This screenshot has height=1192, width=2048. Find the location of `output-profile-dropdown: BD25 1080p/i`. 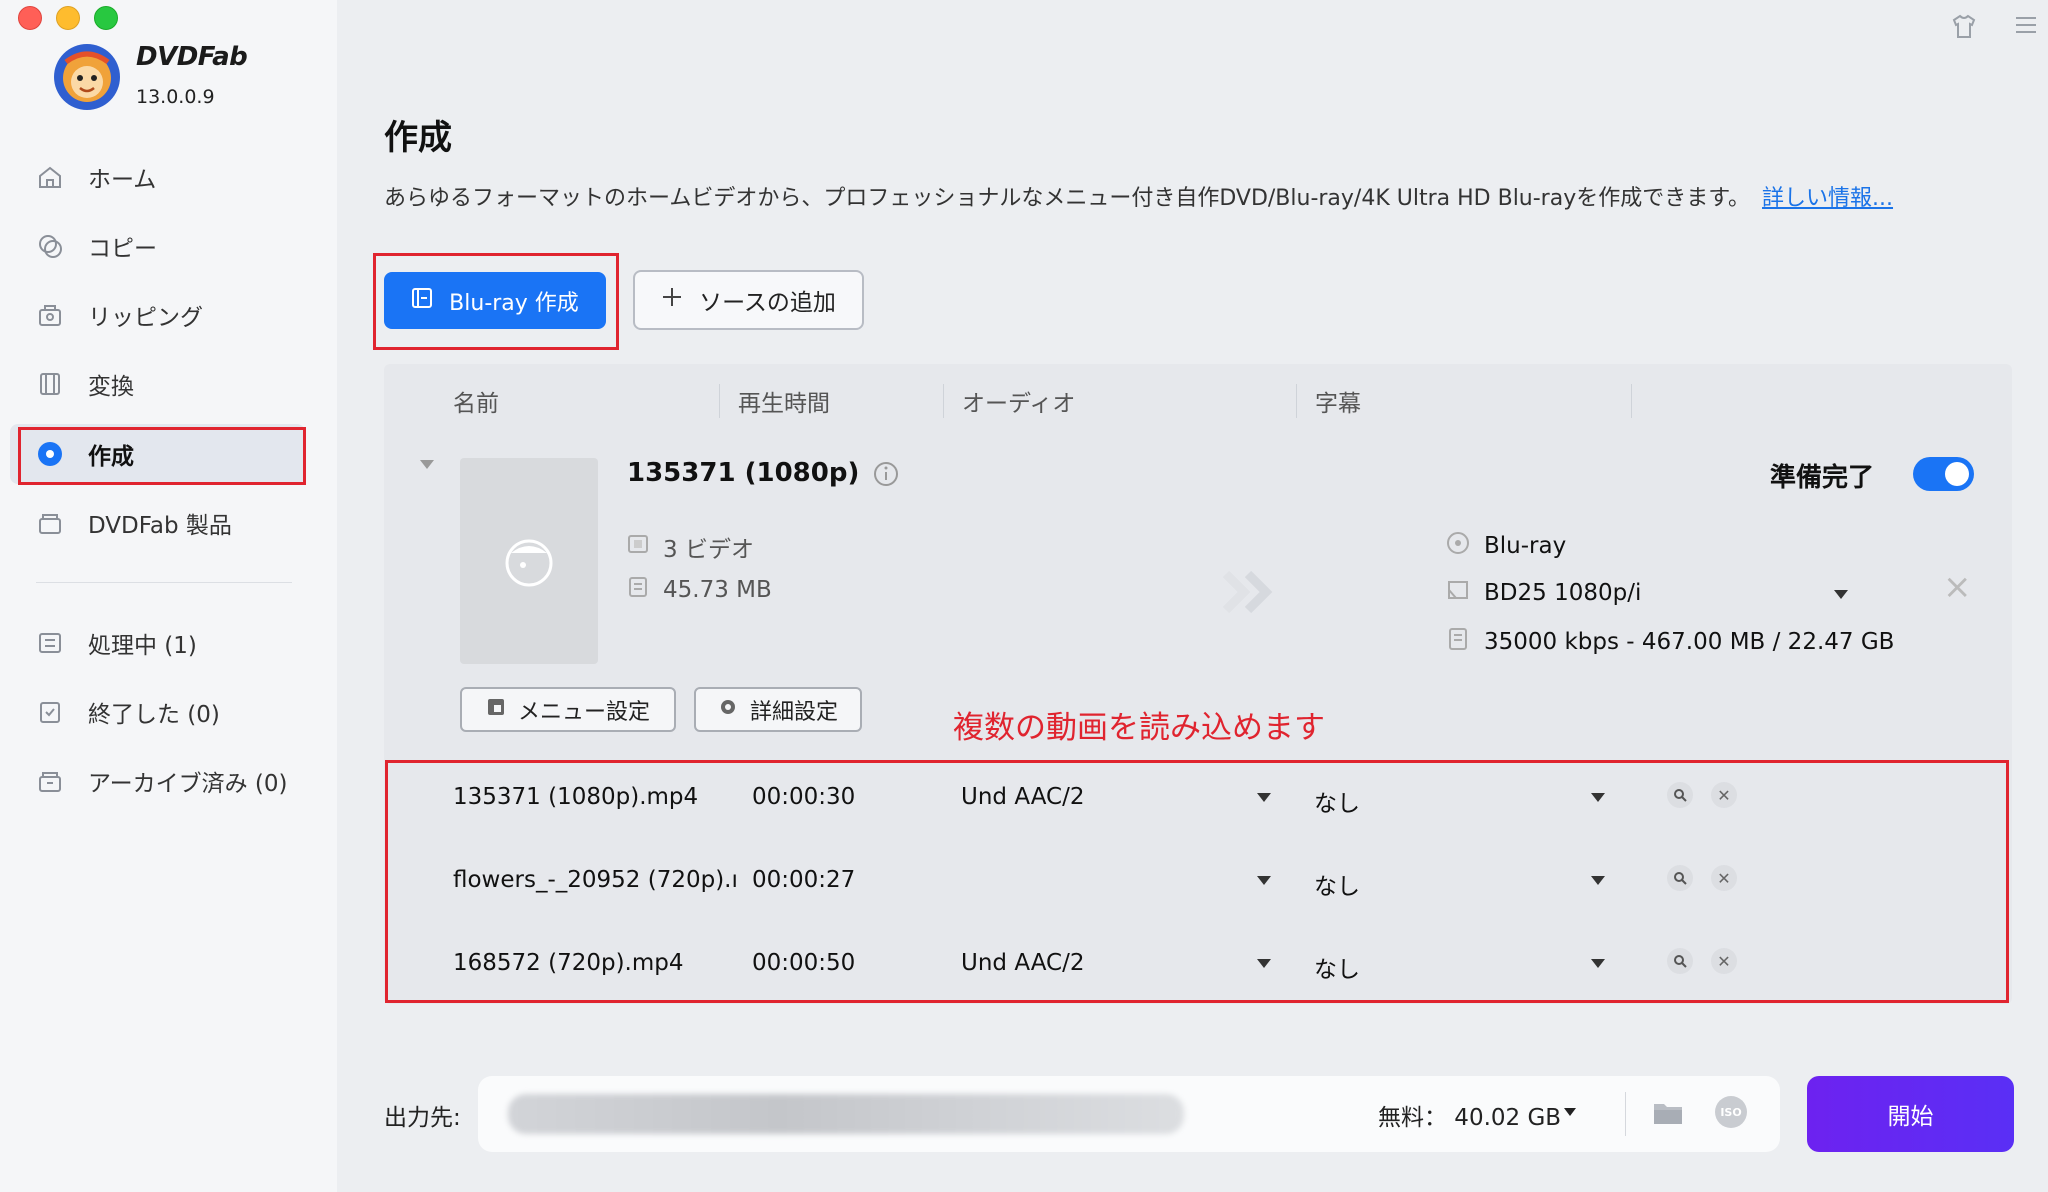

output-profile-dropdown: BD25 1080p/i is located at coordinates (1543, 593).